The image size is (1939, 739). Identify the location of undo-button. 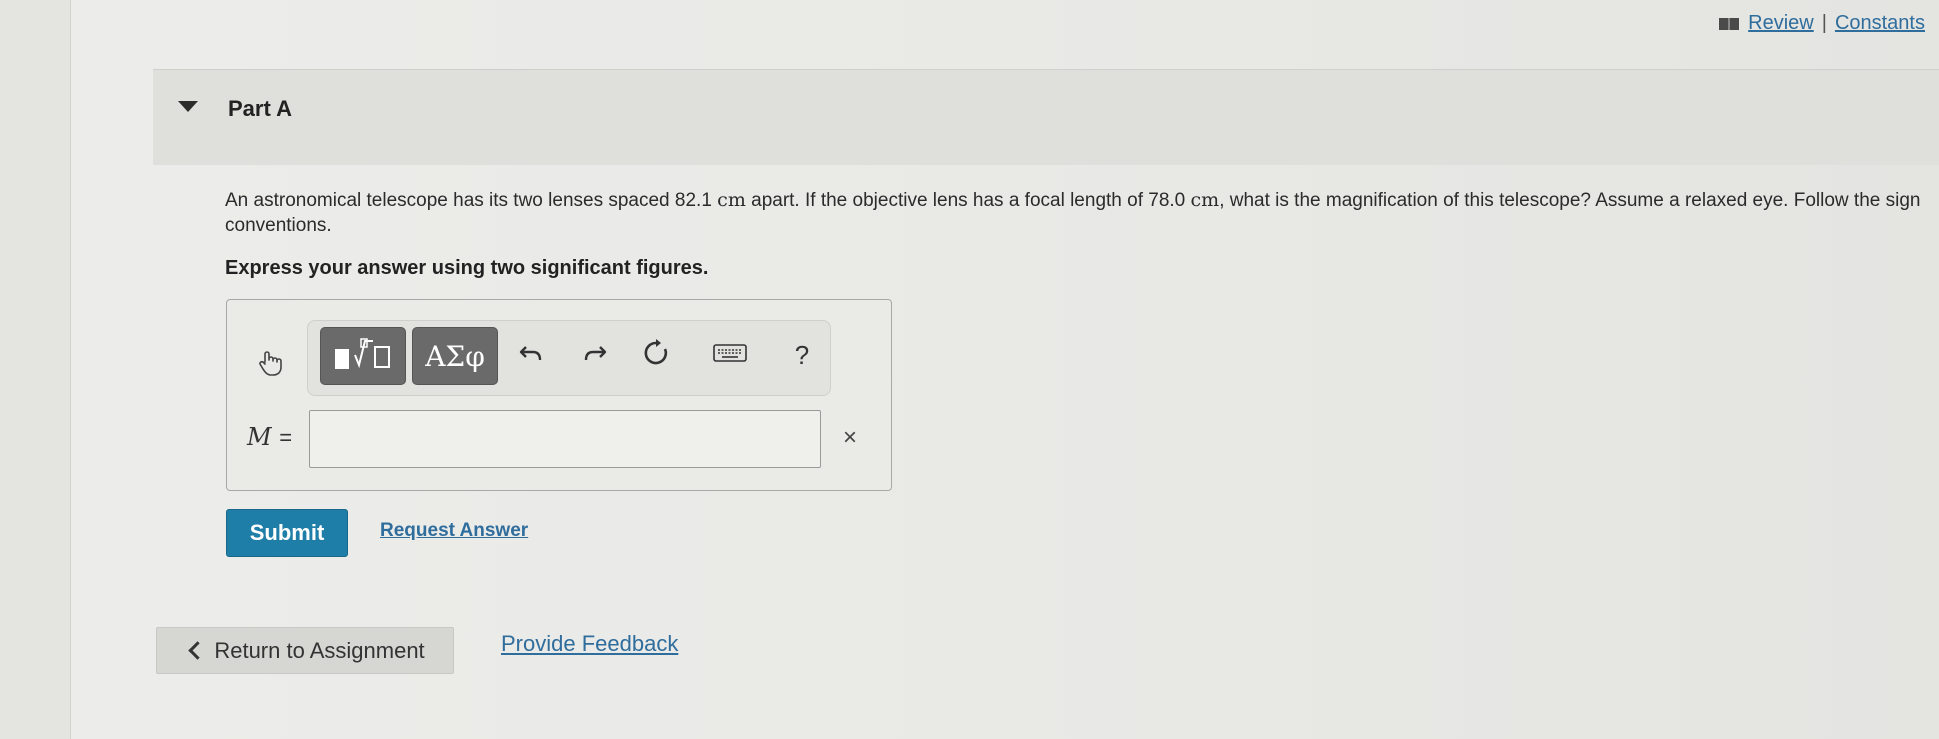
(532, 355).